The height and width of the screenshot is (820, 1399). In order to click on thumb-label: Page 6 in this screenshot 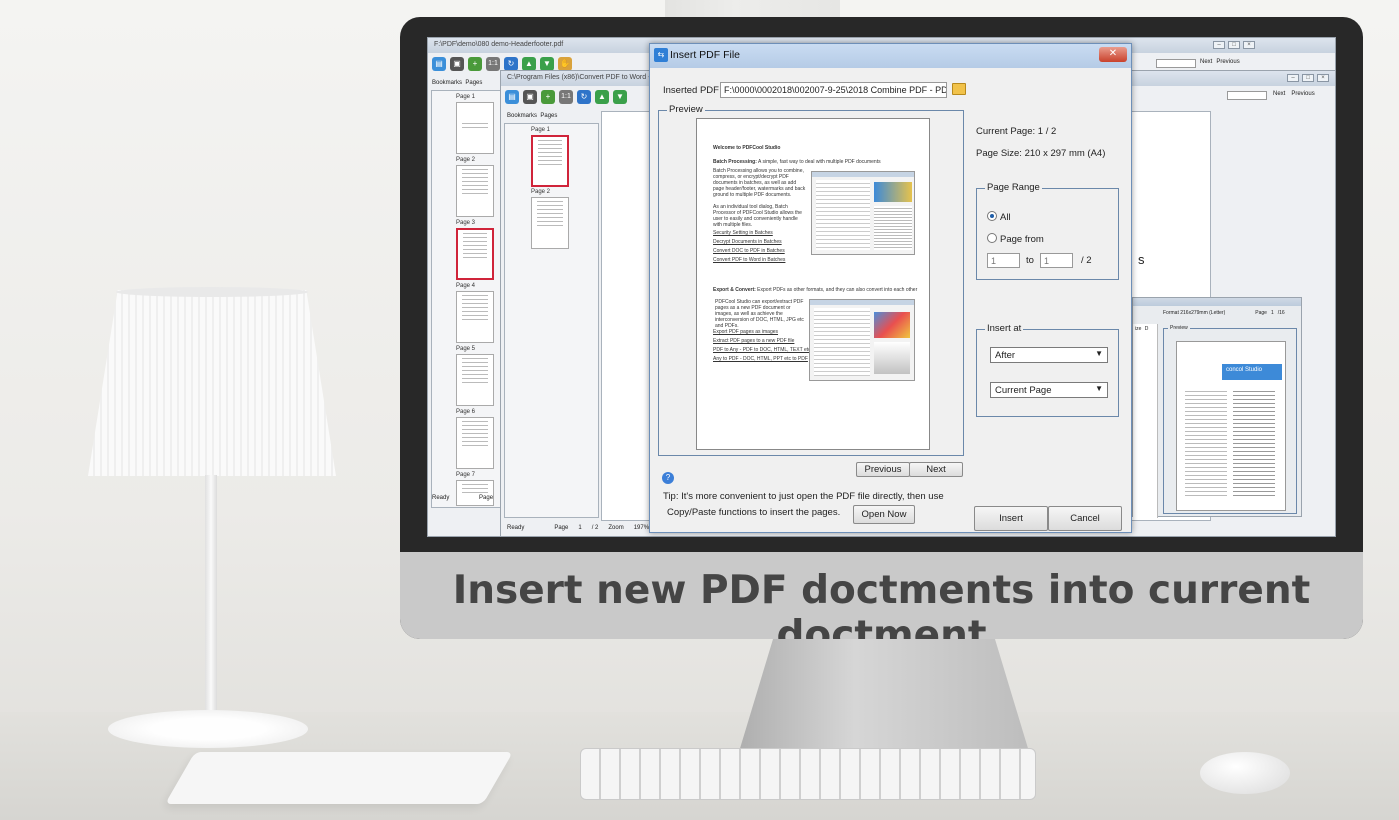, I will do `click(466, 412)`.